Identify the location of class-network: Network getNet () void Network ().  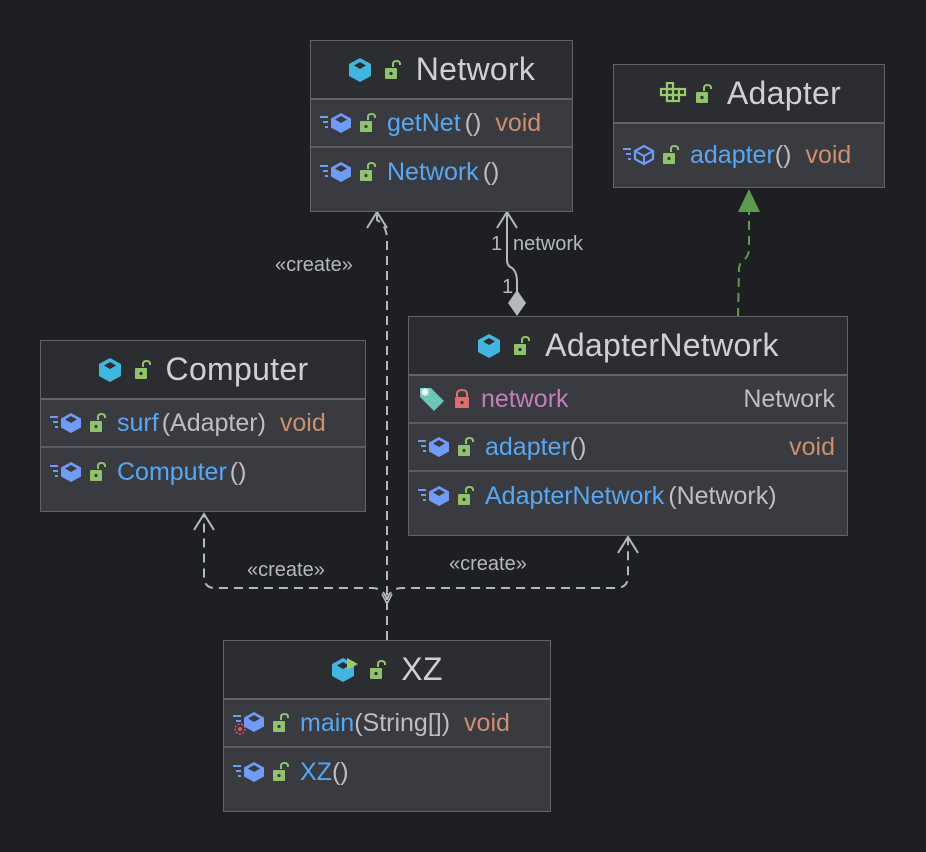
(441, 126).